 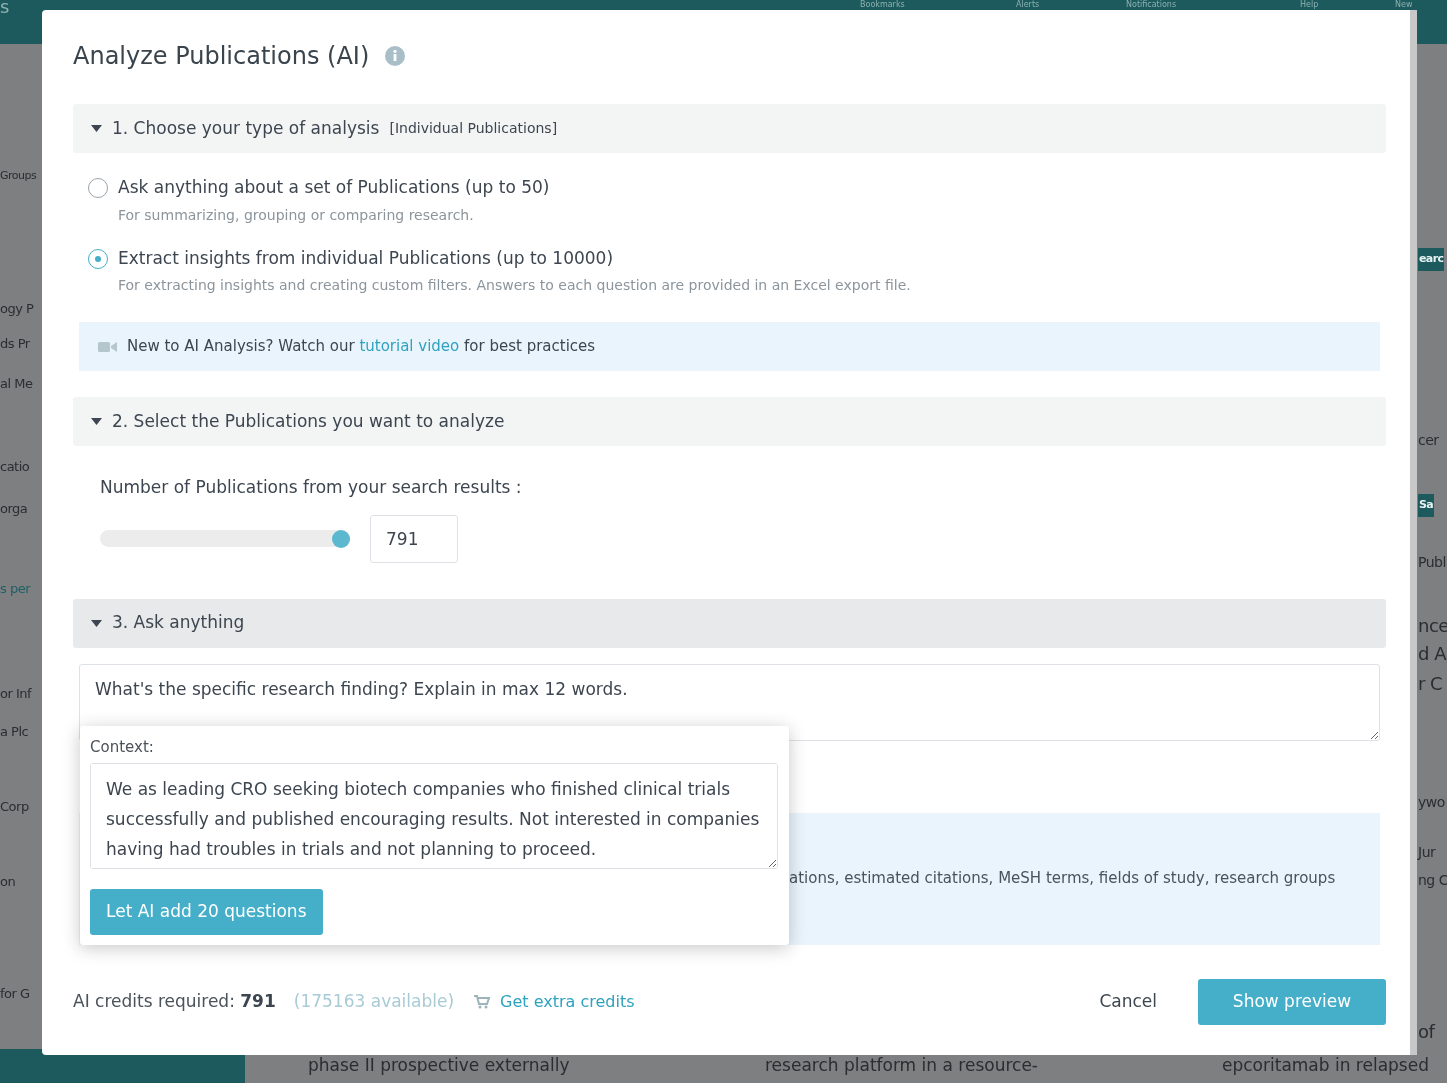 What do you see at coordinates (1309, 4) in the screenshot?
I see `nav-link: Help` at bounding box center [1309, 4].